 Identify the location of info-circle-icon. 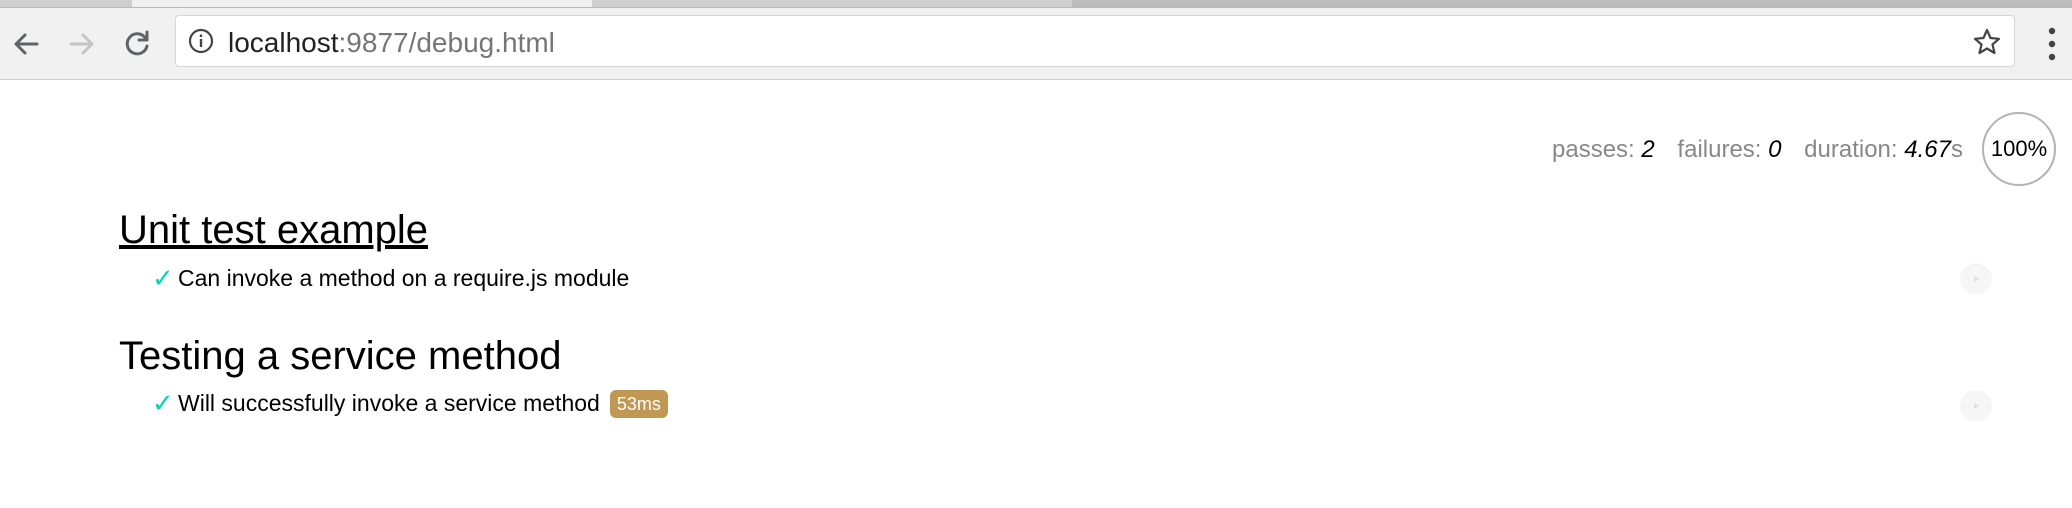
(201, 41).